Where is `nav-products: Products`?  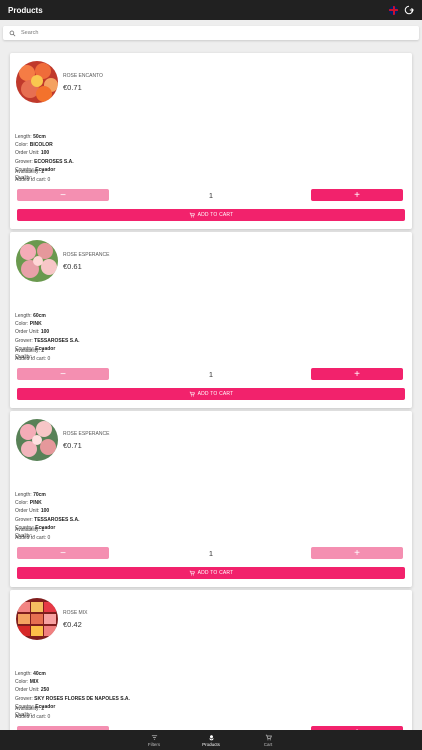
nav-products: Products is located at coordinates (211, 740).